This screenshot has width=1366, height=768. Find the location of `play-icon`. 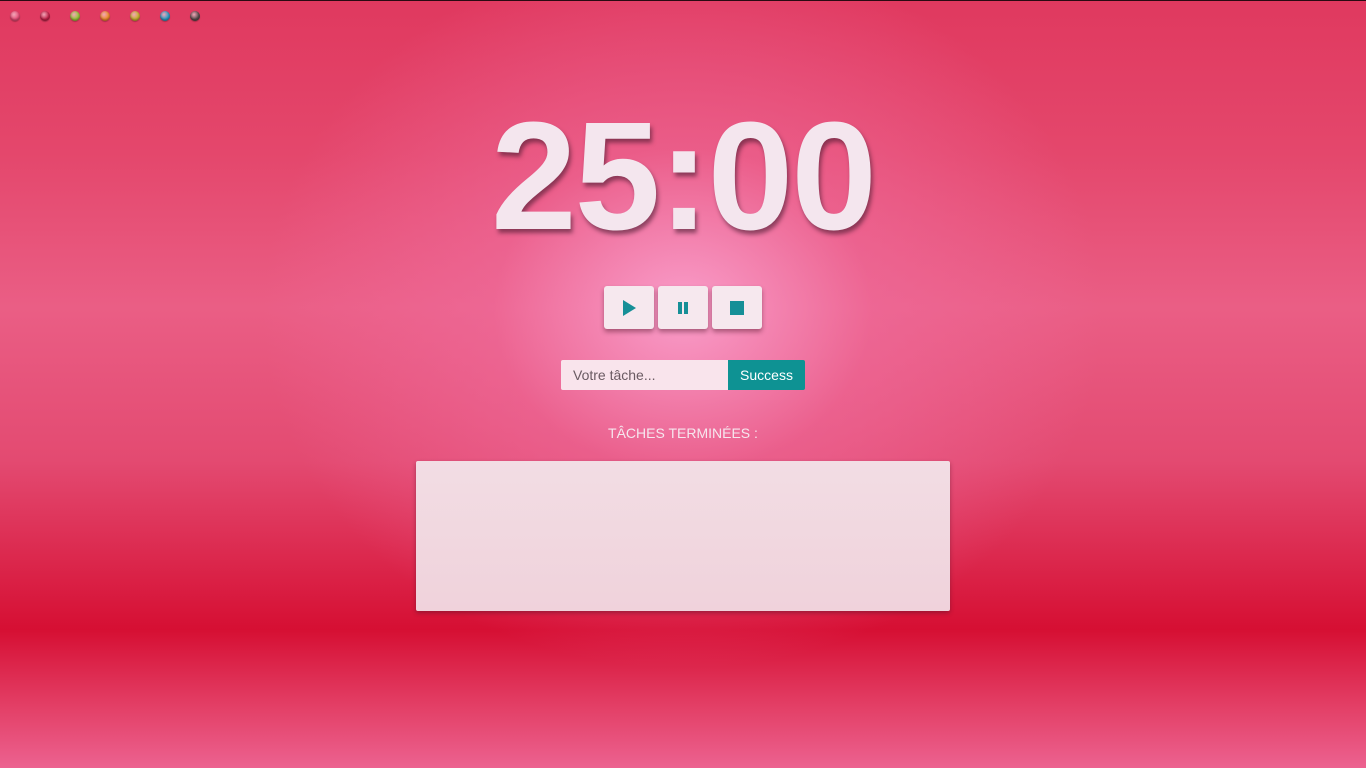

play-icon is located at coordinates (629, 307).